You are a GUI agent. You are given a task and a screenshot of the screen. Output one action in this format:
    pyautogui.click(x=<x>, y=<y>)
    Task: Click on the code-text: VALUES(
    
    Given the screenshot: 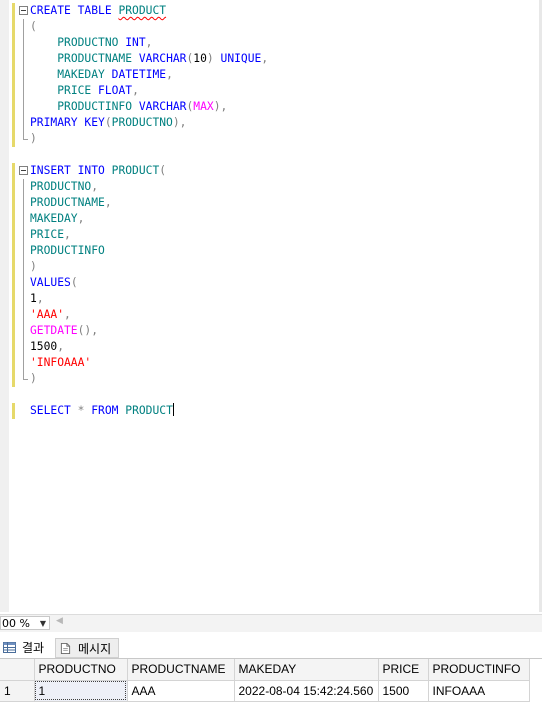 What is the action you would take?
    pyautogui.click(x=54, y=283)
    